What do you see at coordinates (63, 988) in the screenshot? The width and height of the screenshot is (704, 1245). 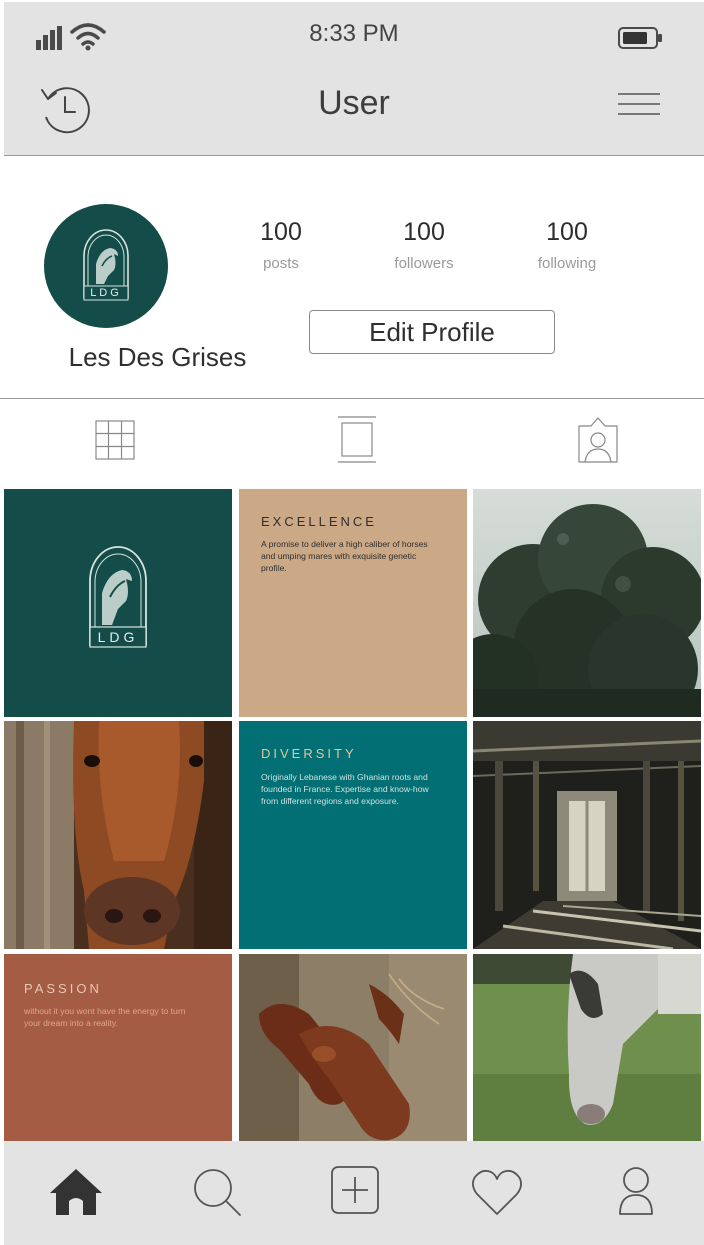 I see `tile-heading: PASSION` at bounding box center [63, 988].